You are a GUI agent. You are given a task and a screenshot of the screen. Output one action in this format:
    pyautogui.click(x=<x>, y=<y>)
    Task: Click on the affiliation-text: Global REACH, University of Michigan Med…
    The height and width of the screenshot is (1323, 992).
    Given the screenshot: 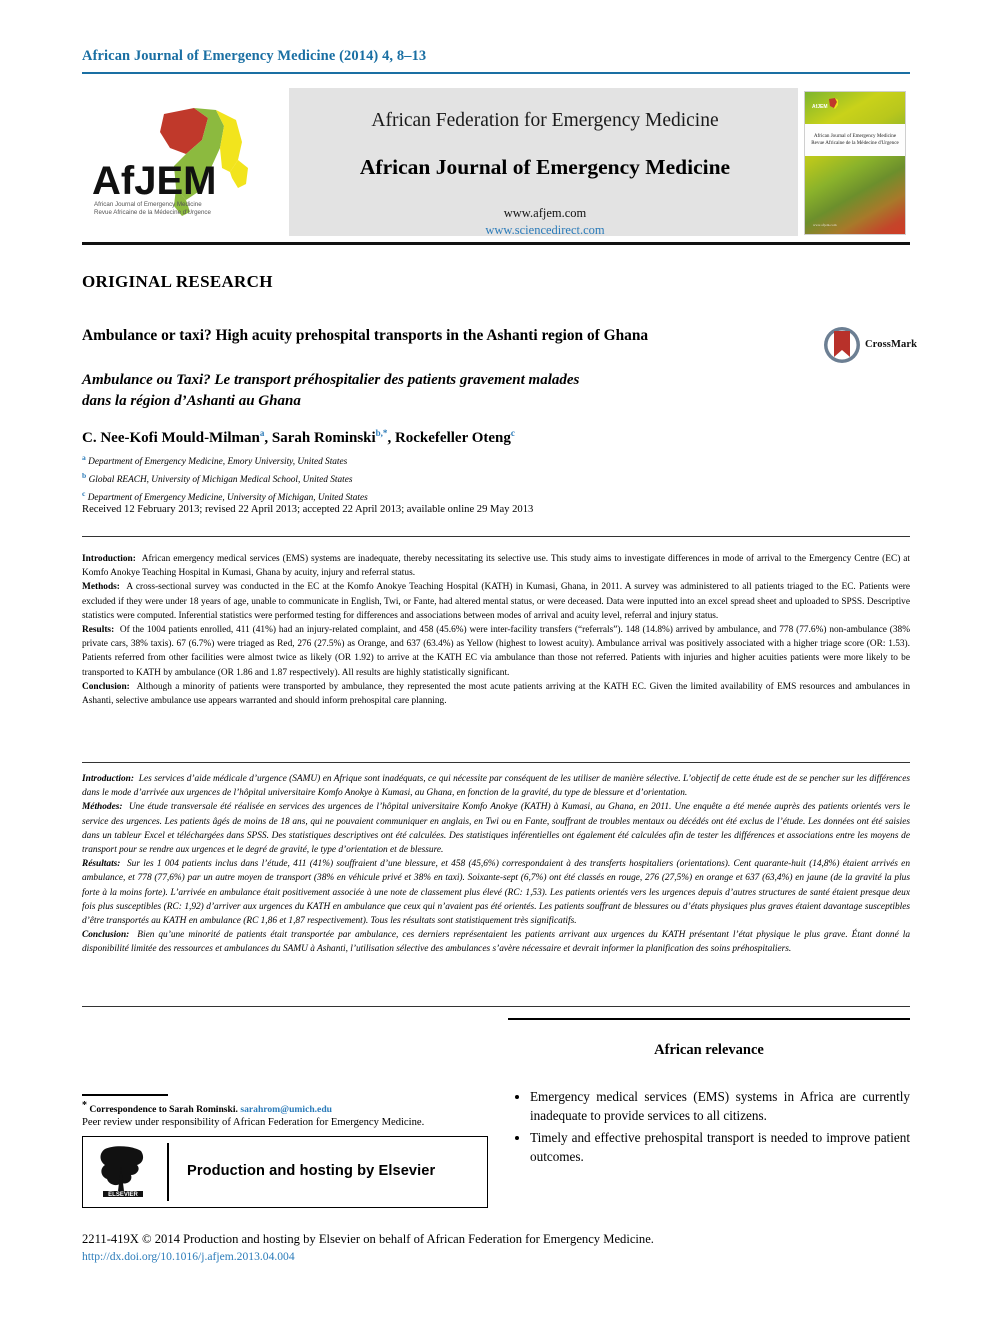 What is the action you would take?
    pyautogui.click(x=220, y=480)
    